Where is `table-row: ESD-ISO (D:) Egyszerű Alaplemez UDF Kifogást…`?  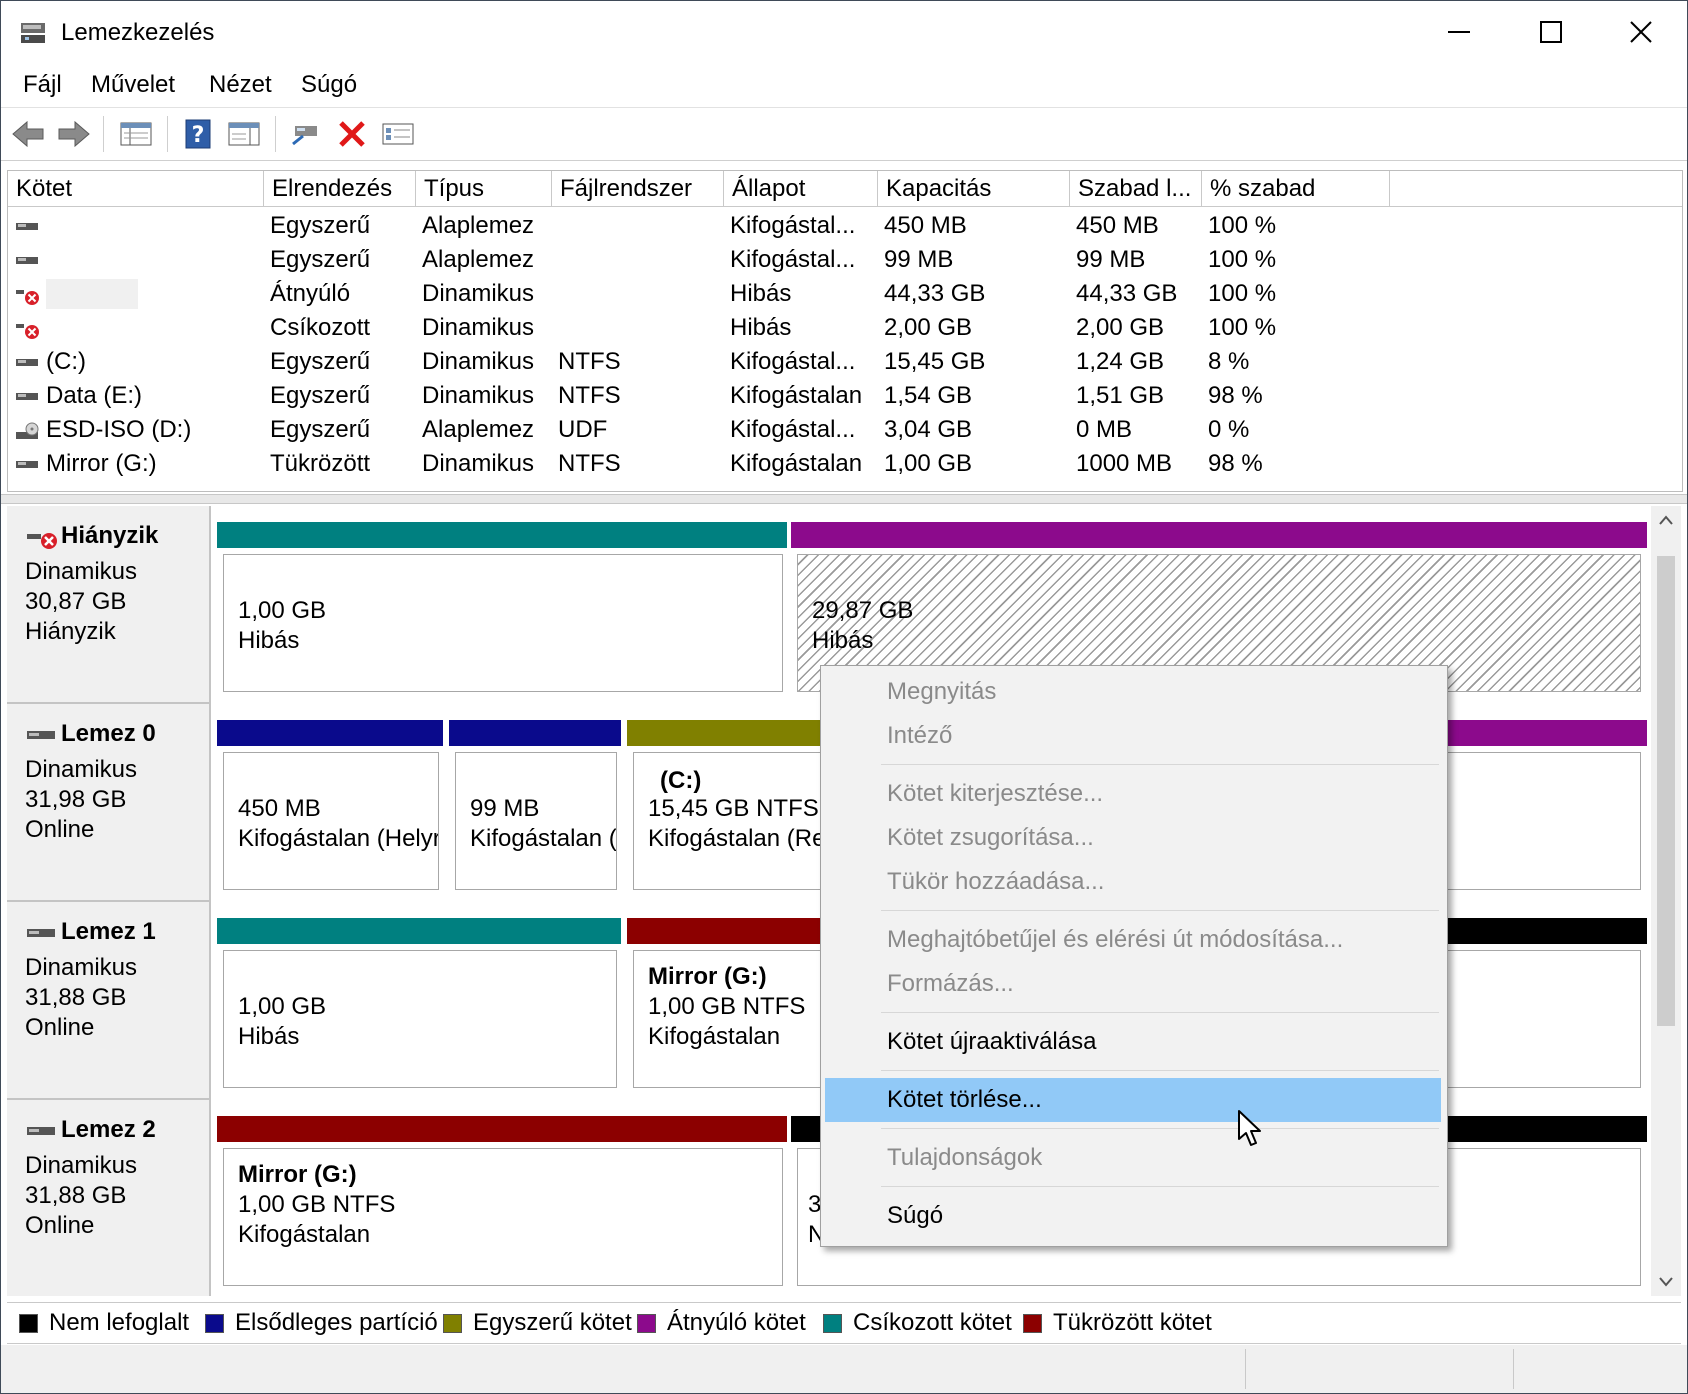
table-row: ESD-ISO (D:) Egyszerű Alaplemez UDF Kifogást… is located at coordinates (845, 430).